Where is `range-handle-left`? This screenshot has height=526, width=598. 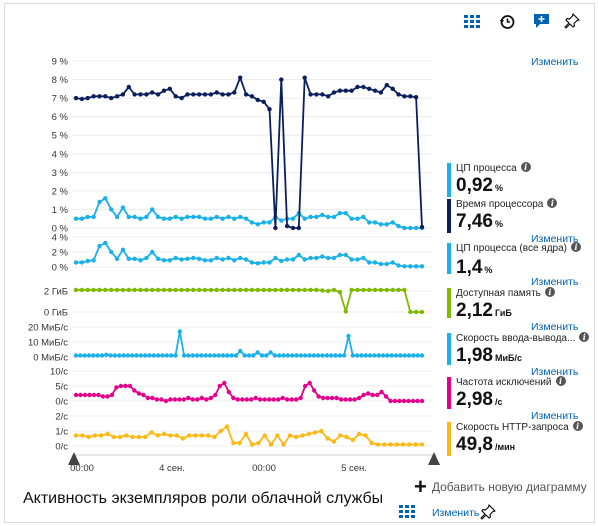
range-handle-left is located at coordinates (74, 458).